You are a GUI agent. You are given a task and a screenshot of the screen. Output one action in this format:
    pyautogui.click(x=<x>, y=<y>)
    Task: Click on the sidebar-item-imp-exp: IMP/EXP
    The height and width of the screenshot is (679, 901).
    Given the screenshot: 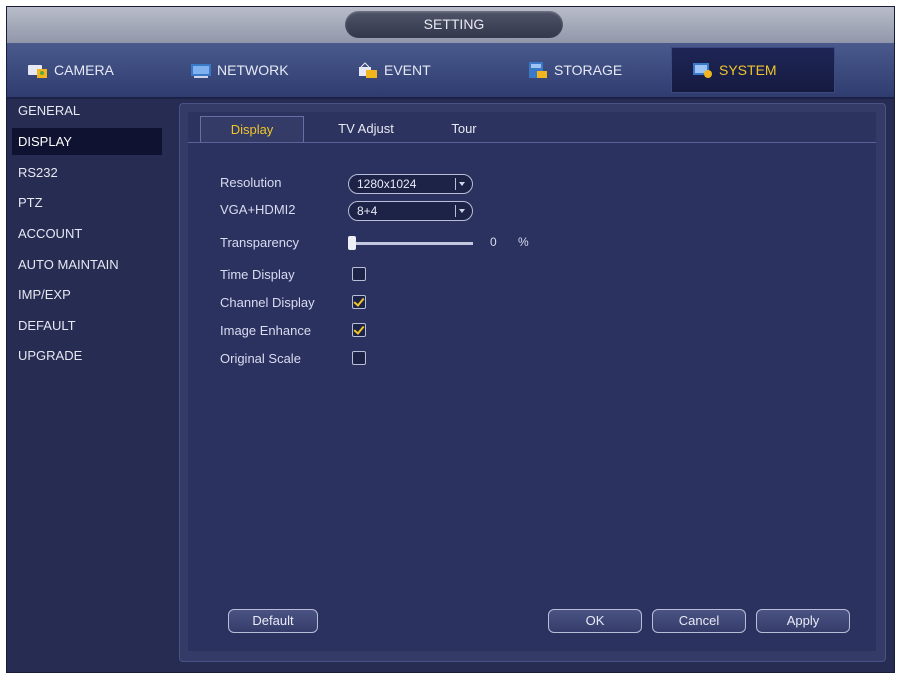 What is the action you would take?
    pyautogui.click(x=87, y=294)
    